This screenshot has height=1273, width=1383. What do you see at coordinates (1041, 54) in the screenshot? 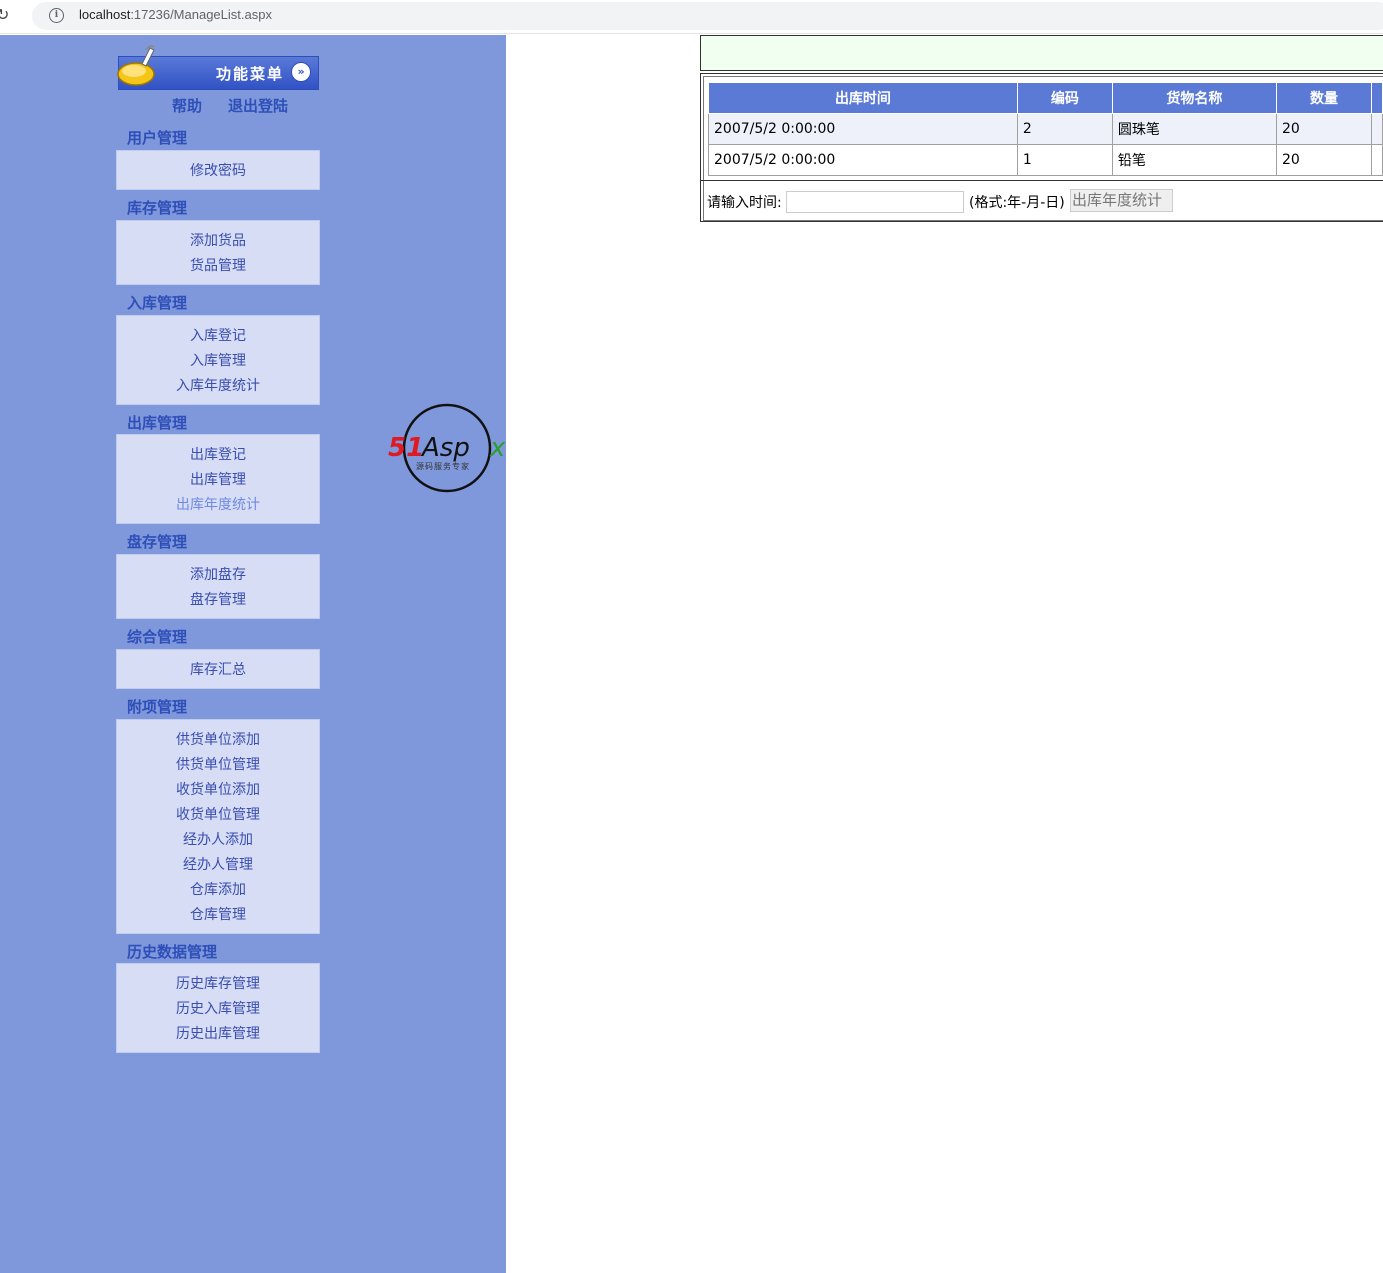
I see `top-banner-bar` at bounding box center [1041, 54].